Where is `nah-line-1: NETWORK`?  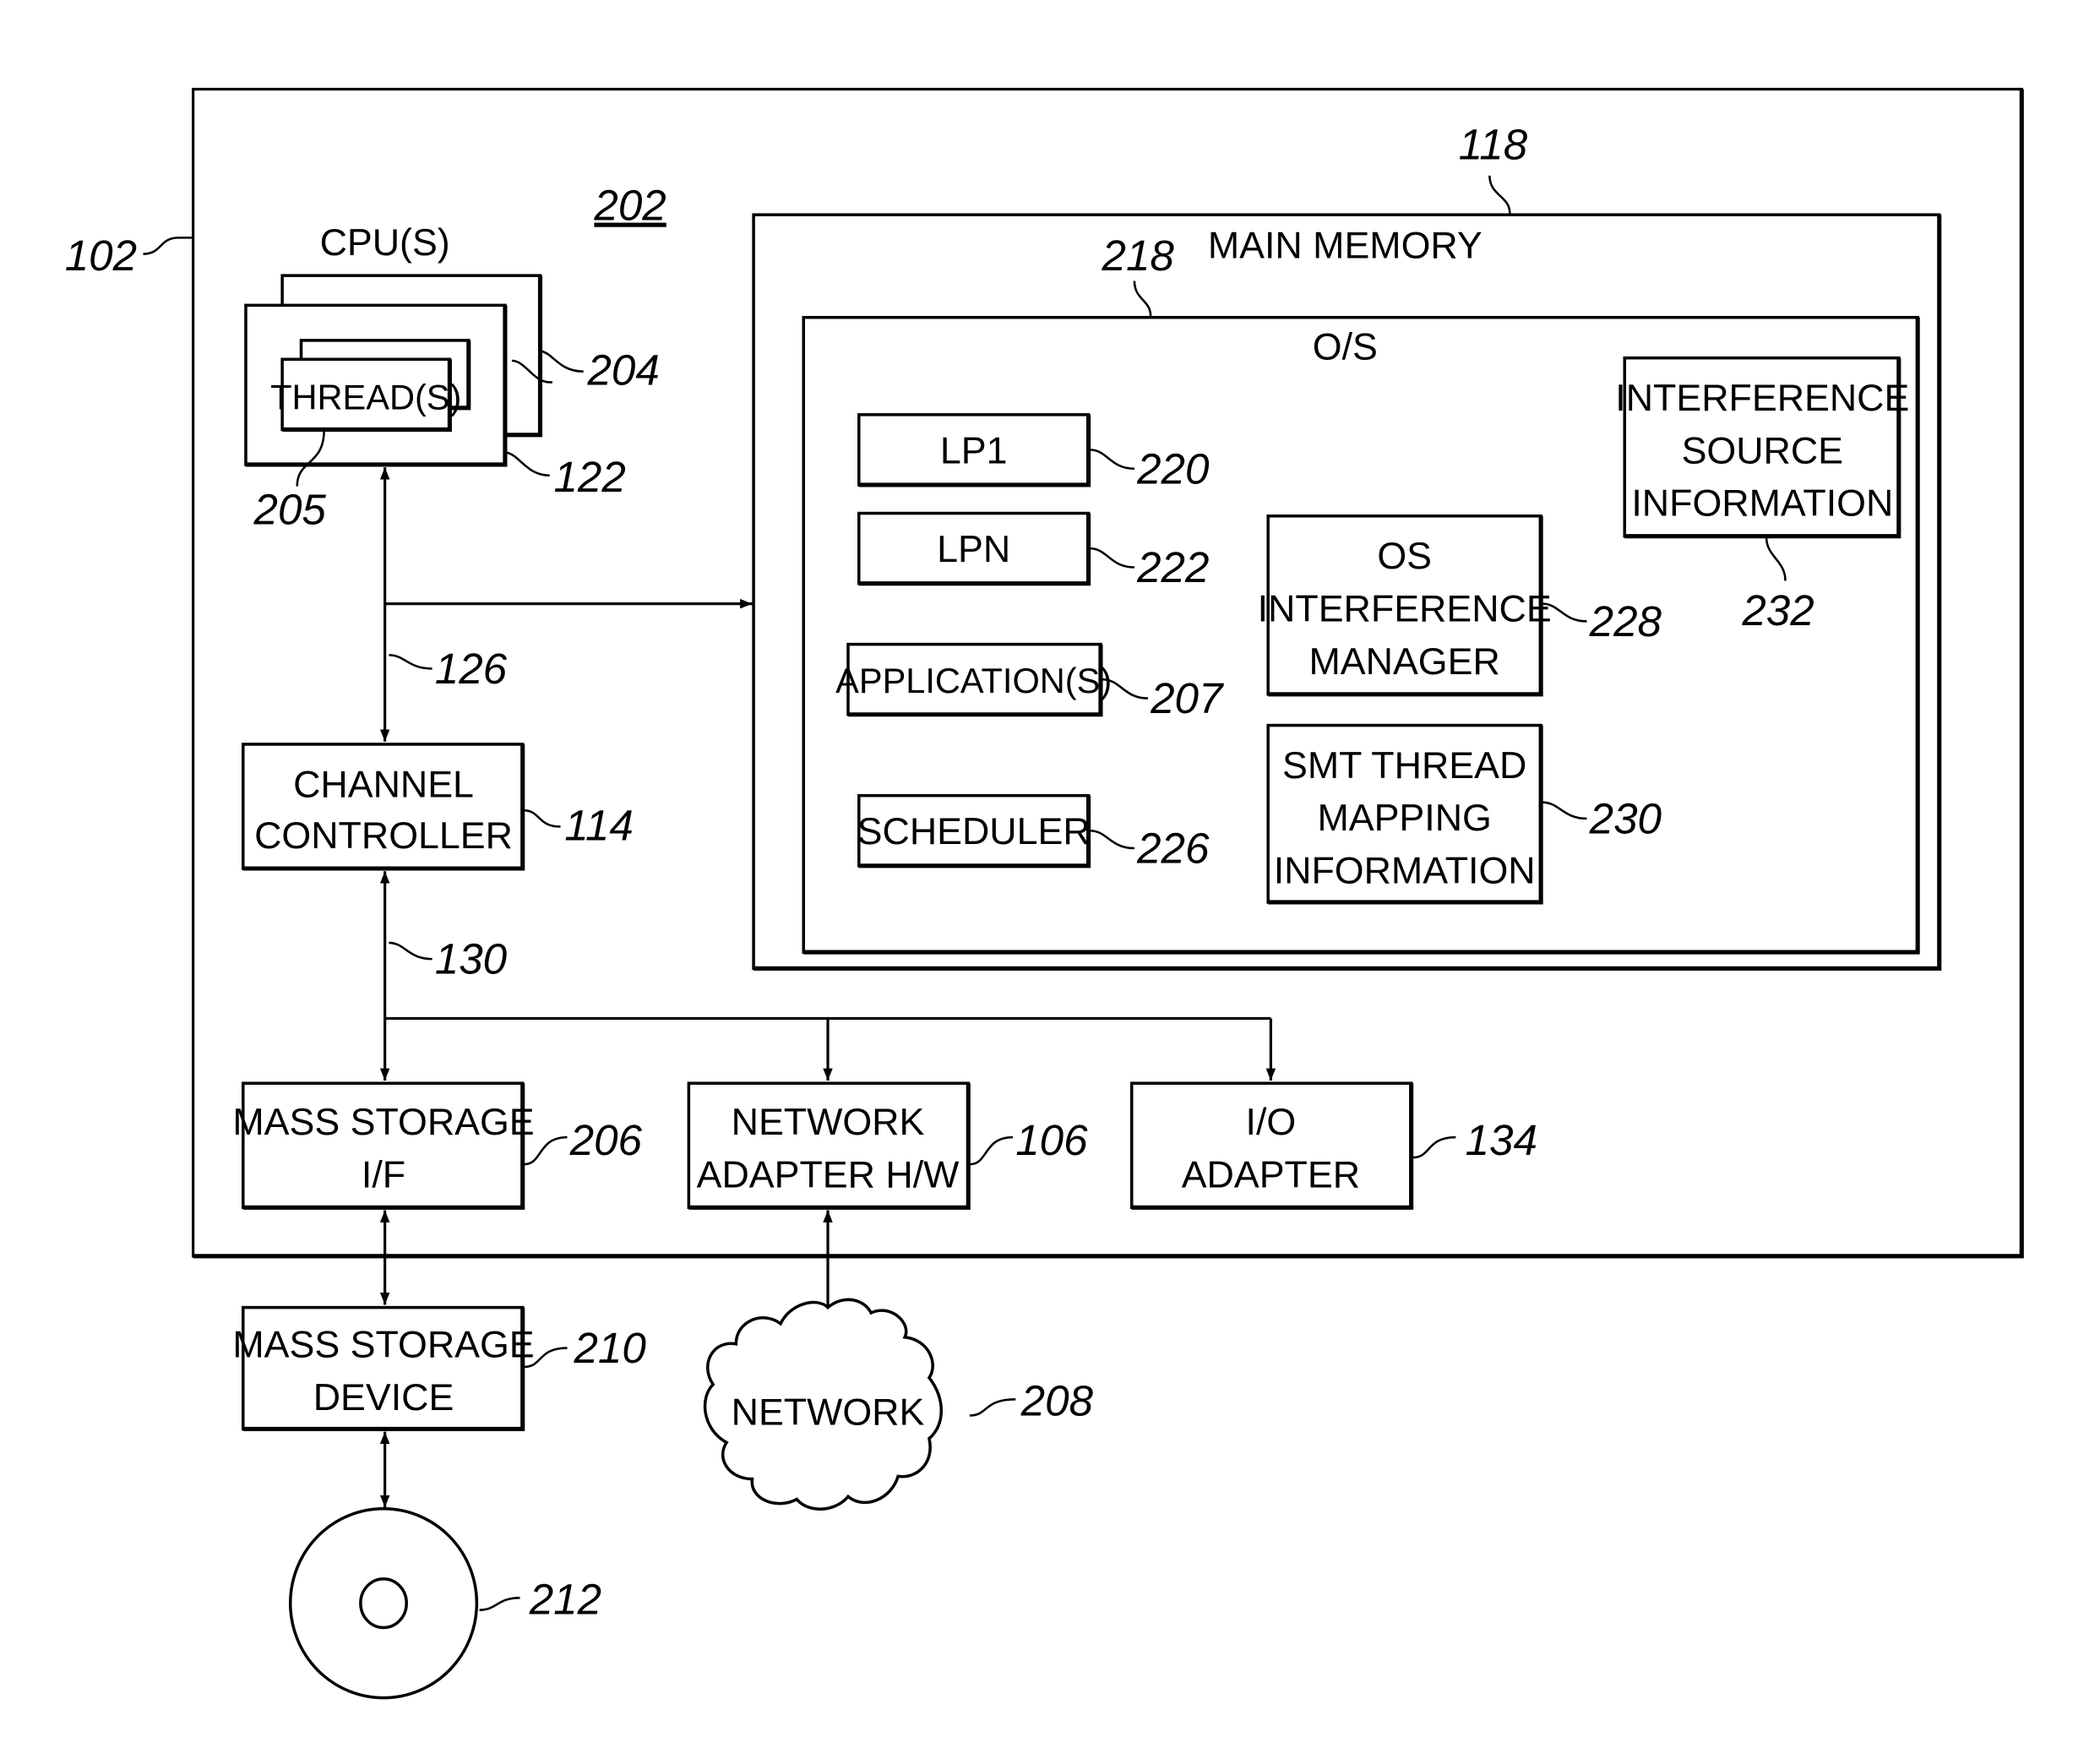 nah-line-1: NETWORK is located at coordinates (828, 1122).